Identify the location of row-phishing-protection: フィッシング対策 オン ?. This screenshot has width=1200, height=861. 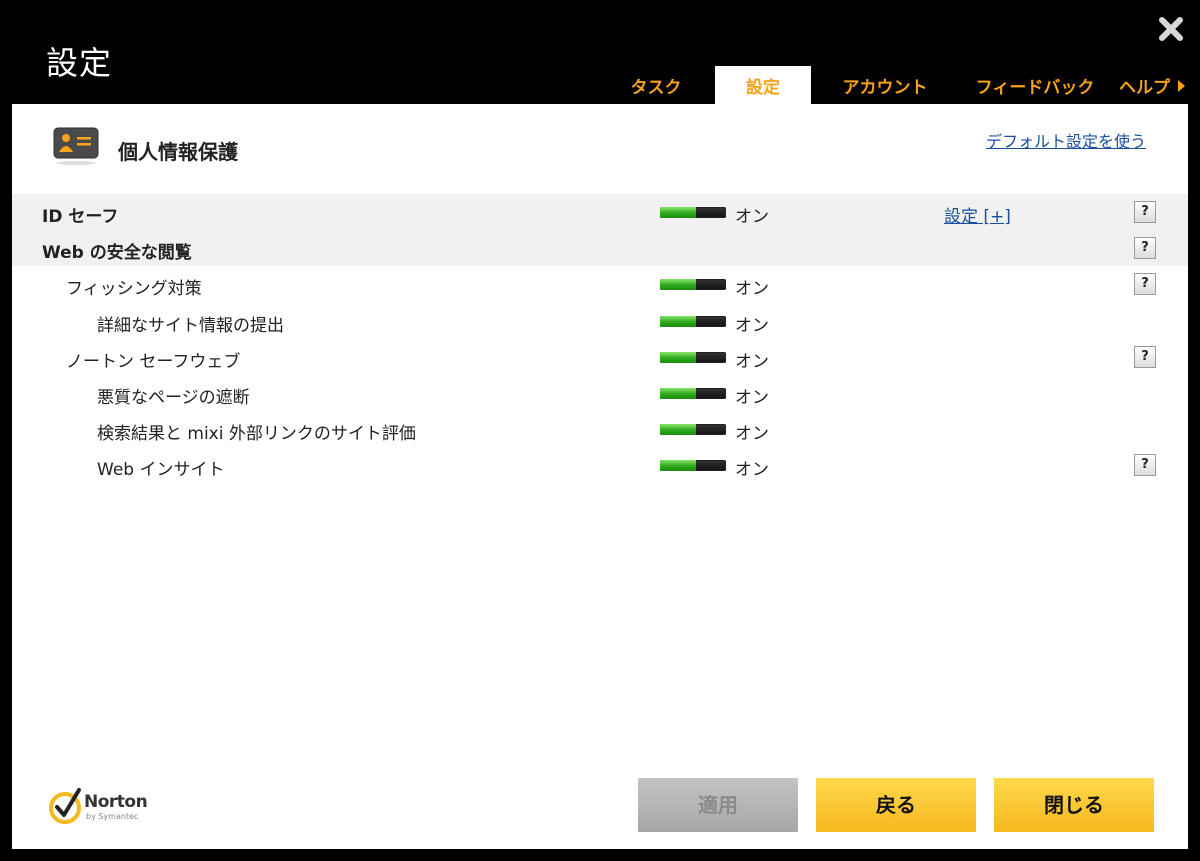
(600, 284).